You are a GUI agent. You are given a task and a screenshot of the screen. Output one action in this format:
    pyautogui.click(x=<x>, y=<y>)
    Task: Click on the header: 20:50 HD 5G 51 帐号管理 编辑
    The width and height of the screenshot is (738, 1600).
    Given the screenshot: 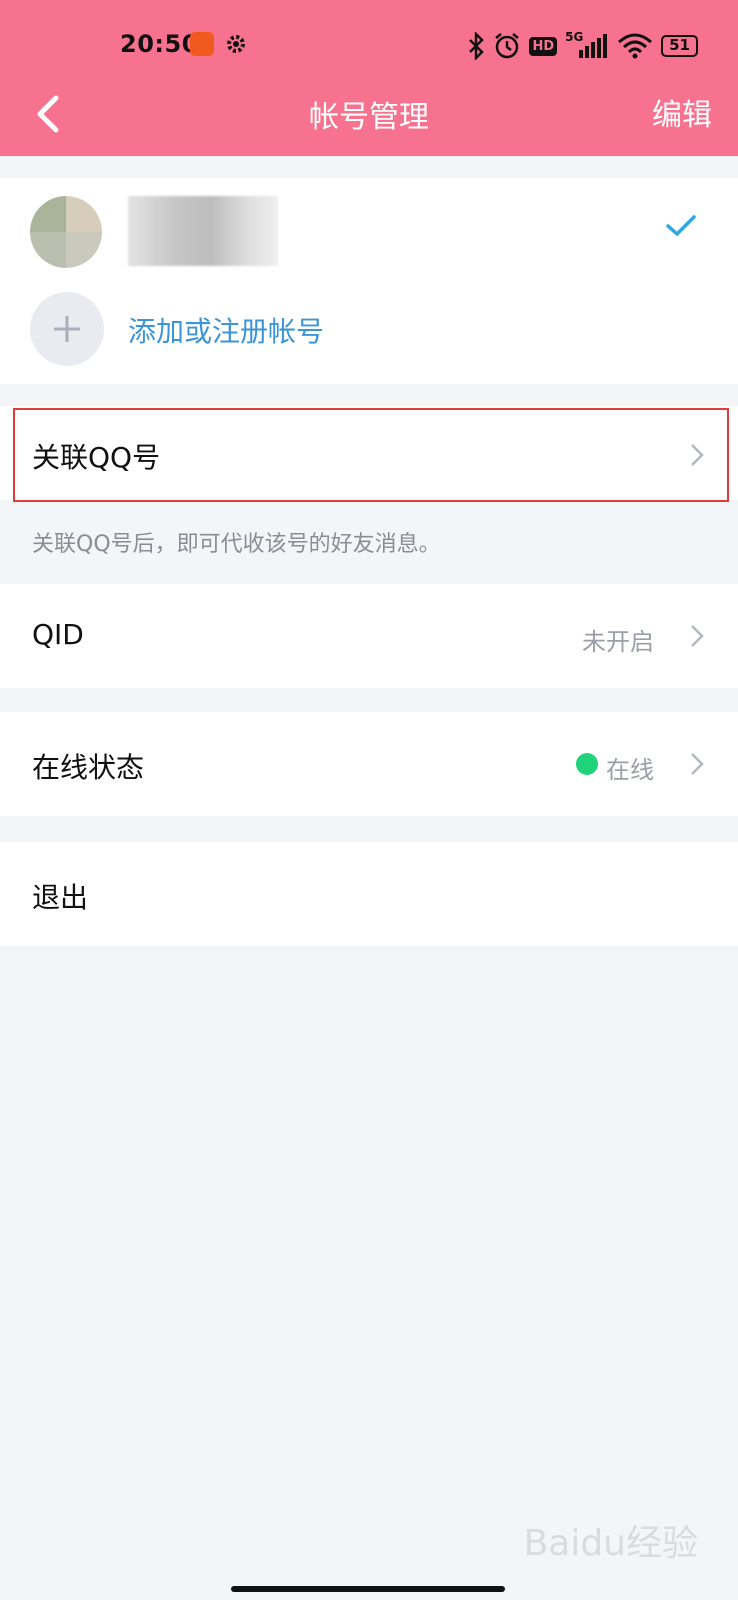 What is the action you would take?
    pyautogui.click(x=369, y=78)
    